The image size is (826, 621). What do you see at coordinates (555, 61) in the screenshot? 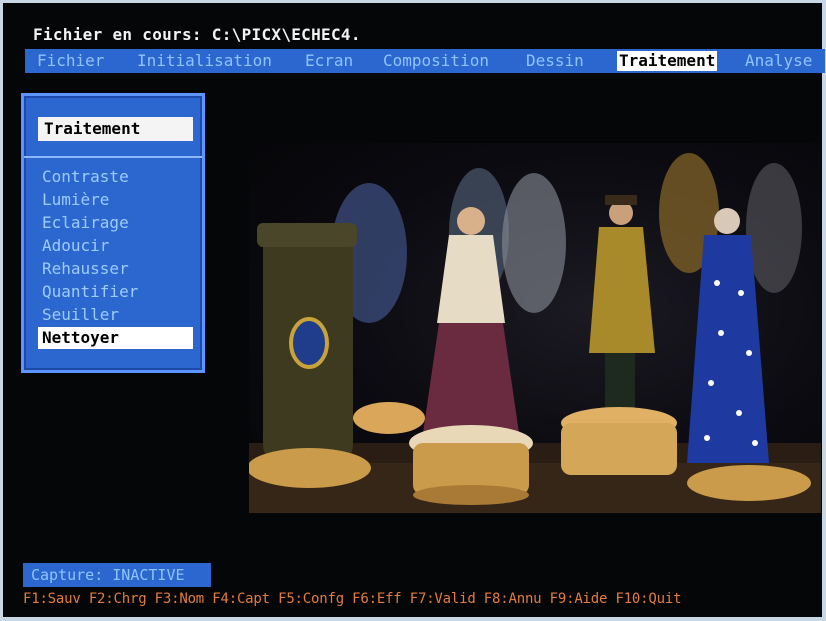
I see `menu-dessin: Dessin` at bounding box center [555, 61].